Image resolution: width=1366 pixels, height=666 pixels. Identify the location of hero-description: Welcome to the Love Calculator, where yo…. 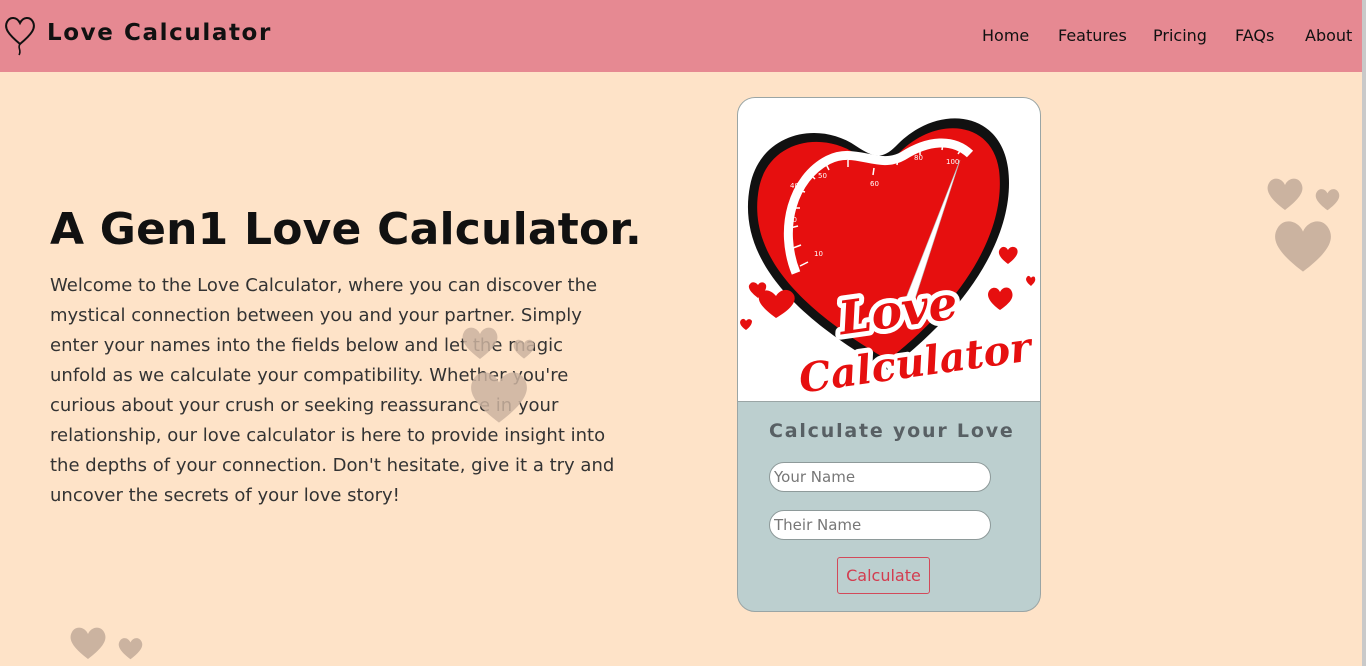
(332, 390).